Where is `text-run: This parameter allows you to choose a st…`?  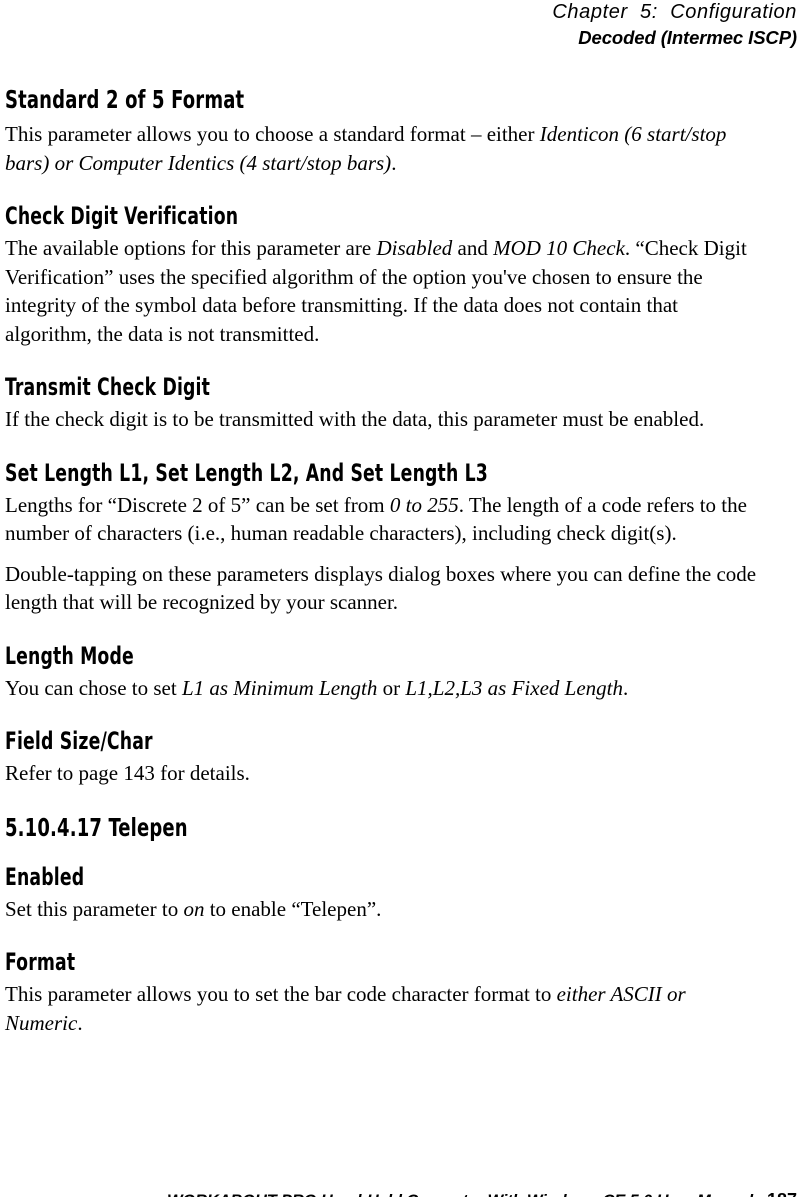 text-run: This parameter allows you to choose a st… is located at coordinates (272, 134).